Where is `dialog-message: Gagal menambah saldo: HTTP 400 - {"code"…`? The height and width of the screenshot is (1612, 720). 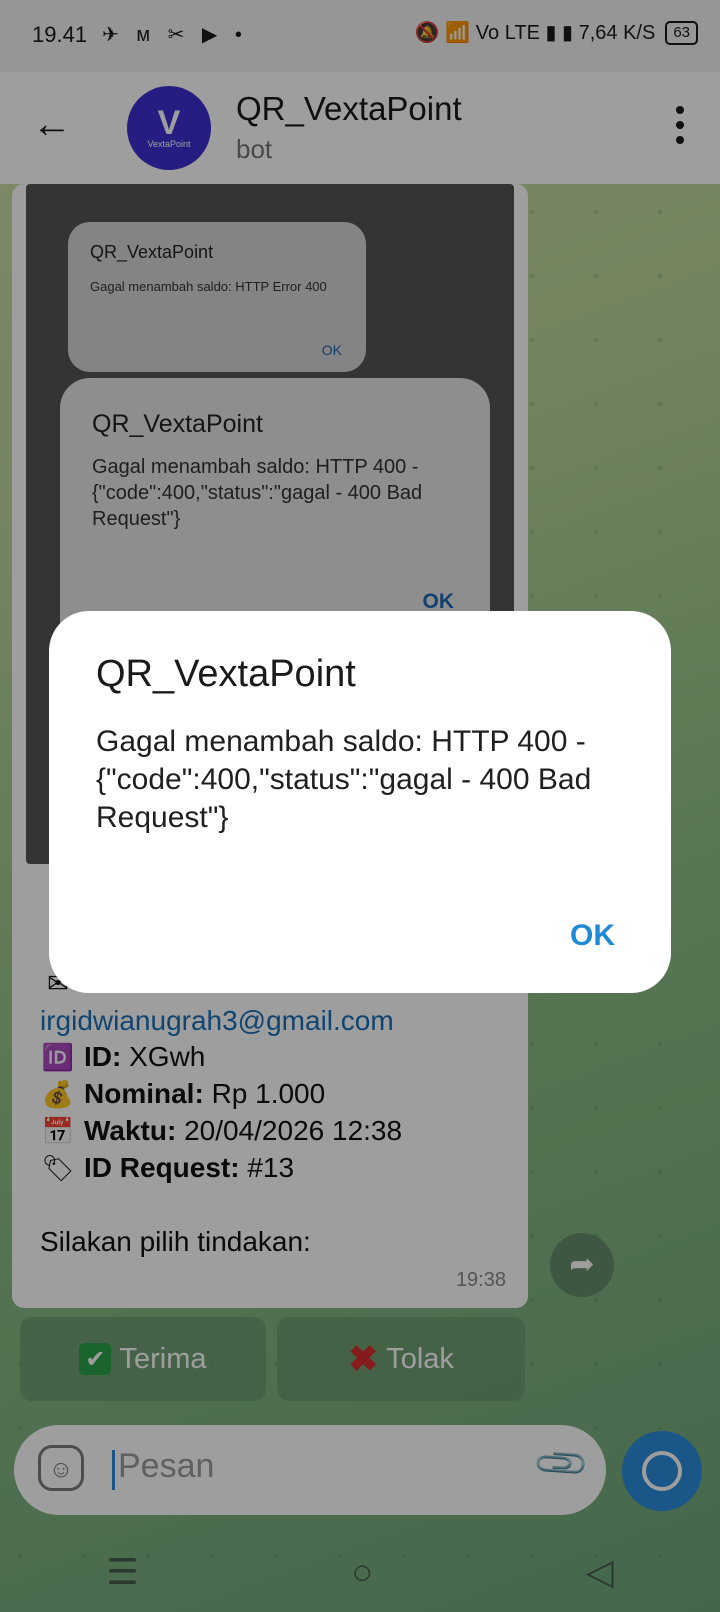 dialog-message: Gagal menambah saldo: HTTP 400 - {"code"… is located at coordinates (344, 779).